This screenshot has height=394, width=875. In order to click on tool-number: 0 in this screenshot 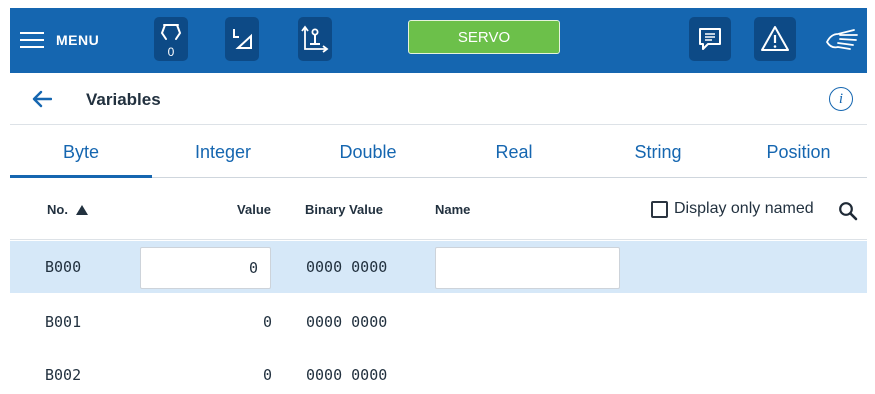, I will do `click(171, 52)`.